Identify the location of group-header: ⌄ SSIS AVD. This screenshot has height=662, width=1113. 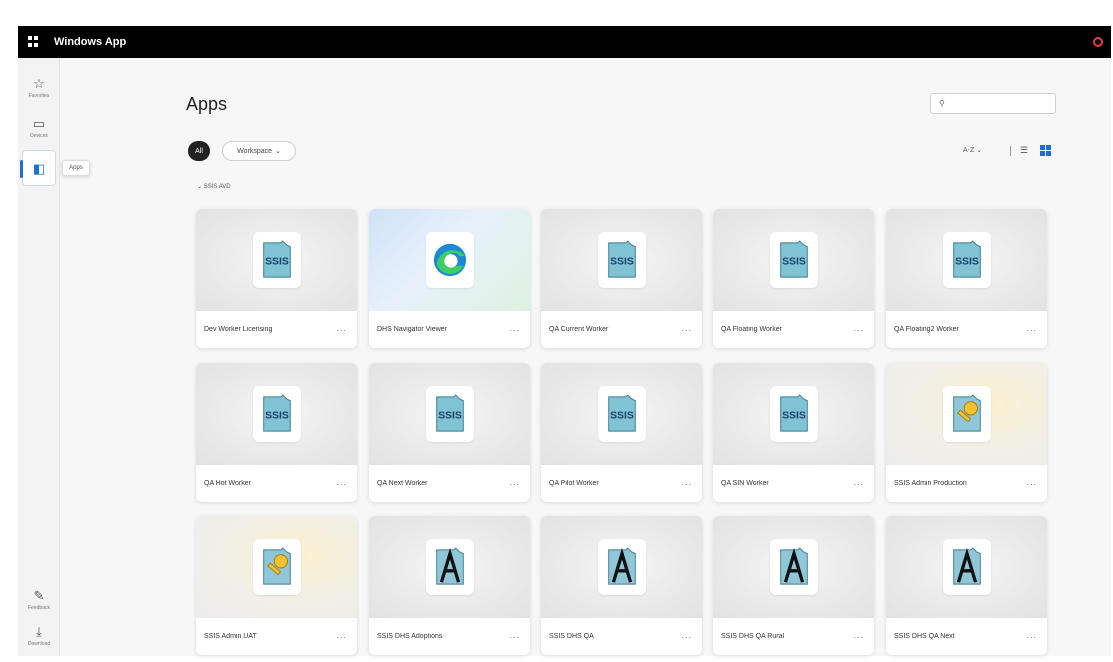
(214, 186).